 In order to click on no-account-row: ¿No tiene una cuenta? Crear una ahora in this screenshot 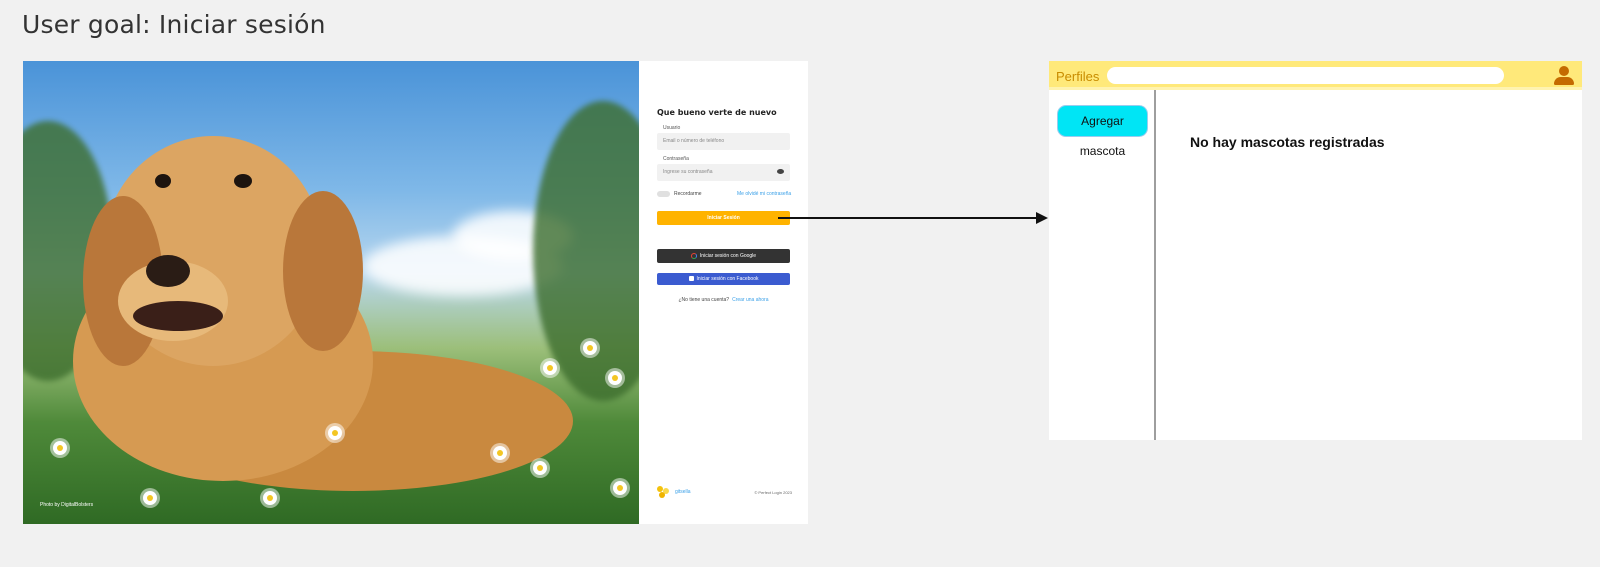, I will do `click(723, 300)`.